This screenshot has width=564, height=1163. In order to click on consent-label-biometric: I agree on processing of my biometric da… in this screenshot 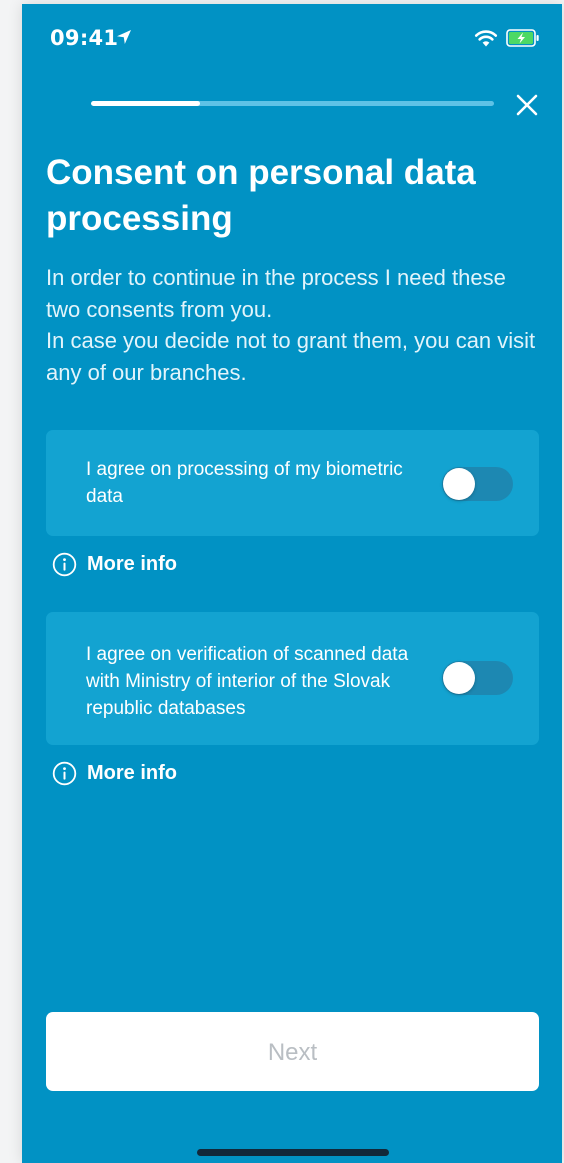, I will do `click(244, 483)`.